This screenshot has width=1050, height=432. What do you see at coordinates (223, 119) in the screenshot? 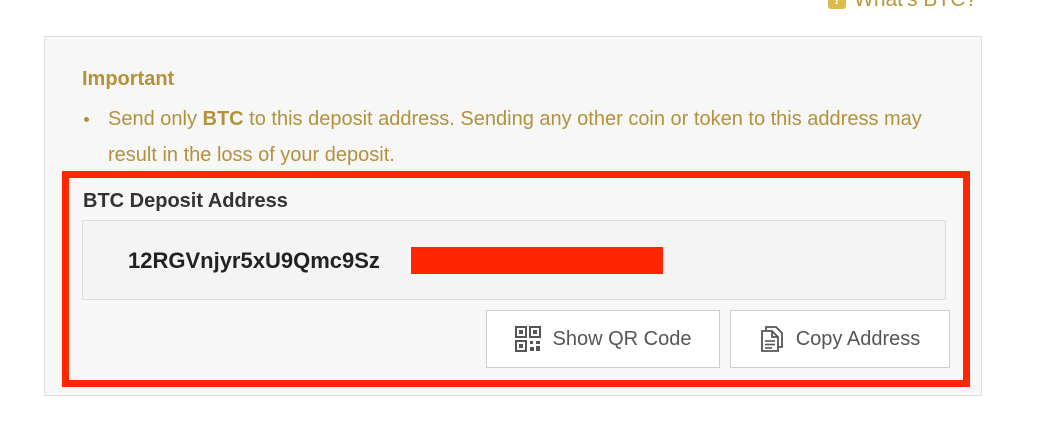
I see `warning-coin: BTC` at bounding box center [223, 119].